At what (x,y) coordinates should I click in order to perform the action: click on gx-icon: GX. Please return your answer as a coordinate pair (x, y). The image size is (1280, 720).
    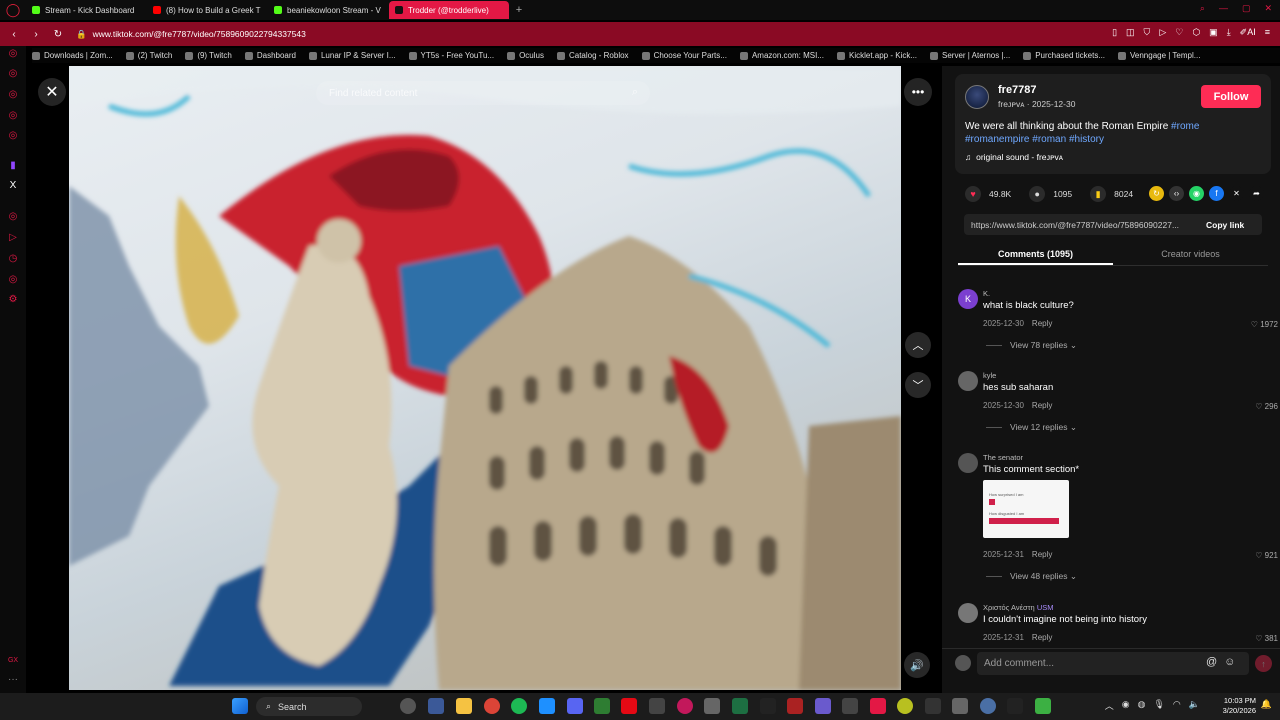
    Looking at the image, I should click on (13, 661).